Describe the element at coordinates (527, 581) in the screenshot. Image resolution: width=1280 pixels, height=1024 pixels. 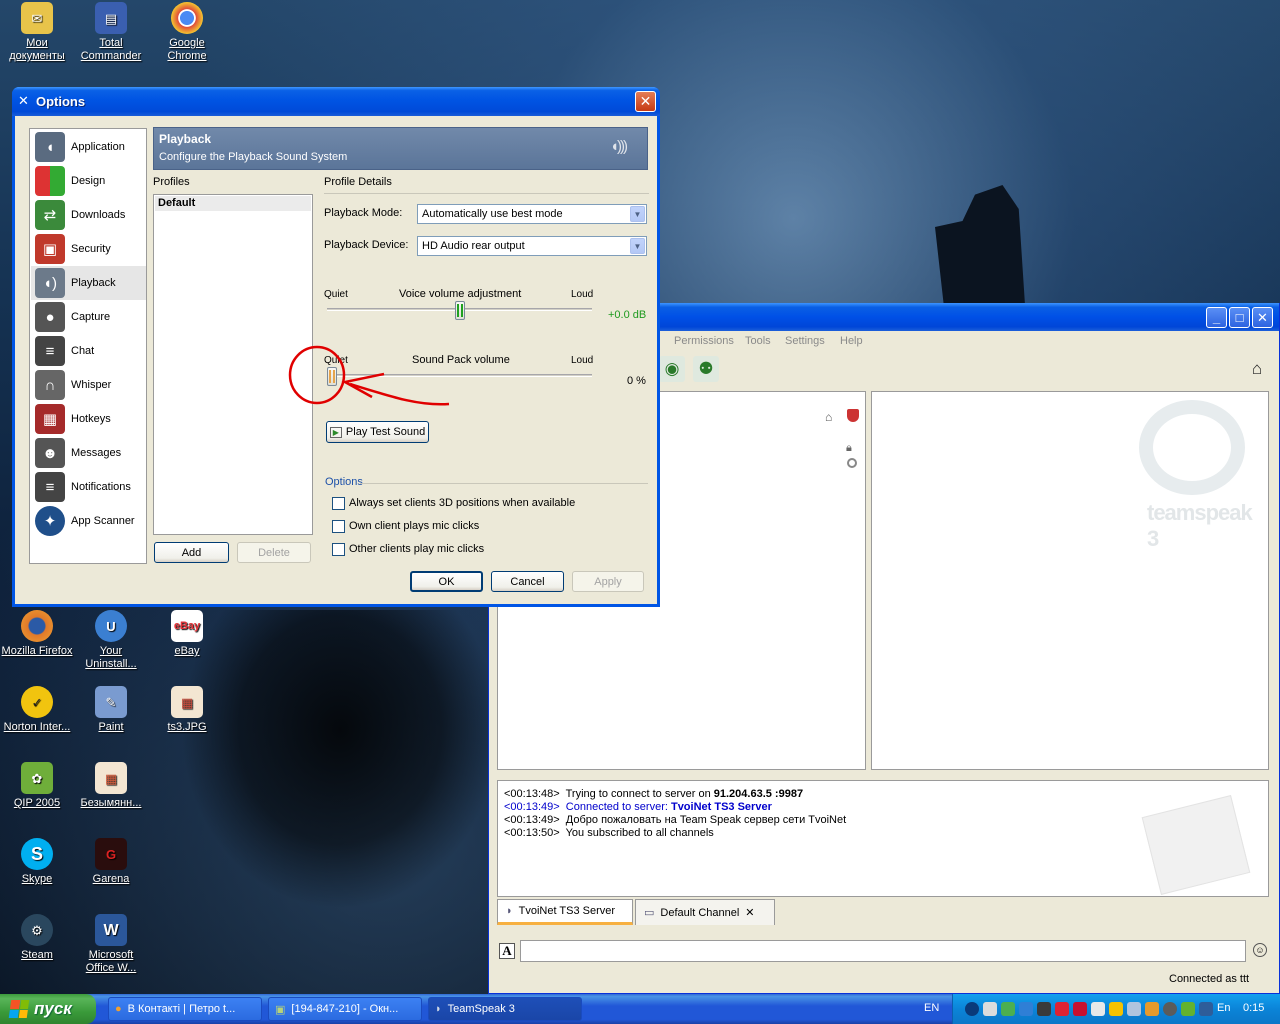
I see `cancel-button: Cancel` at that location.